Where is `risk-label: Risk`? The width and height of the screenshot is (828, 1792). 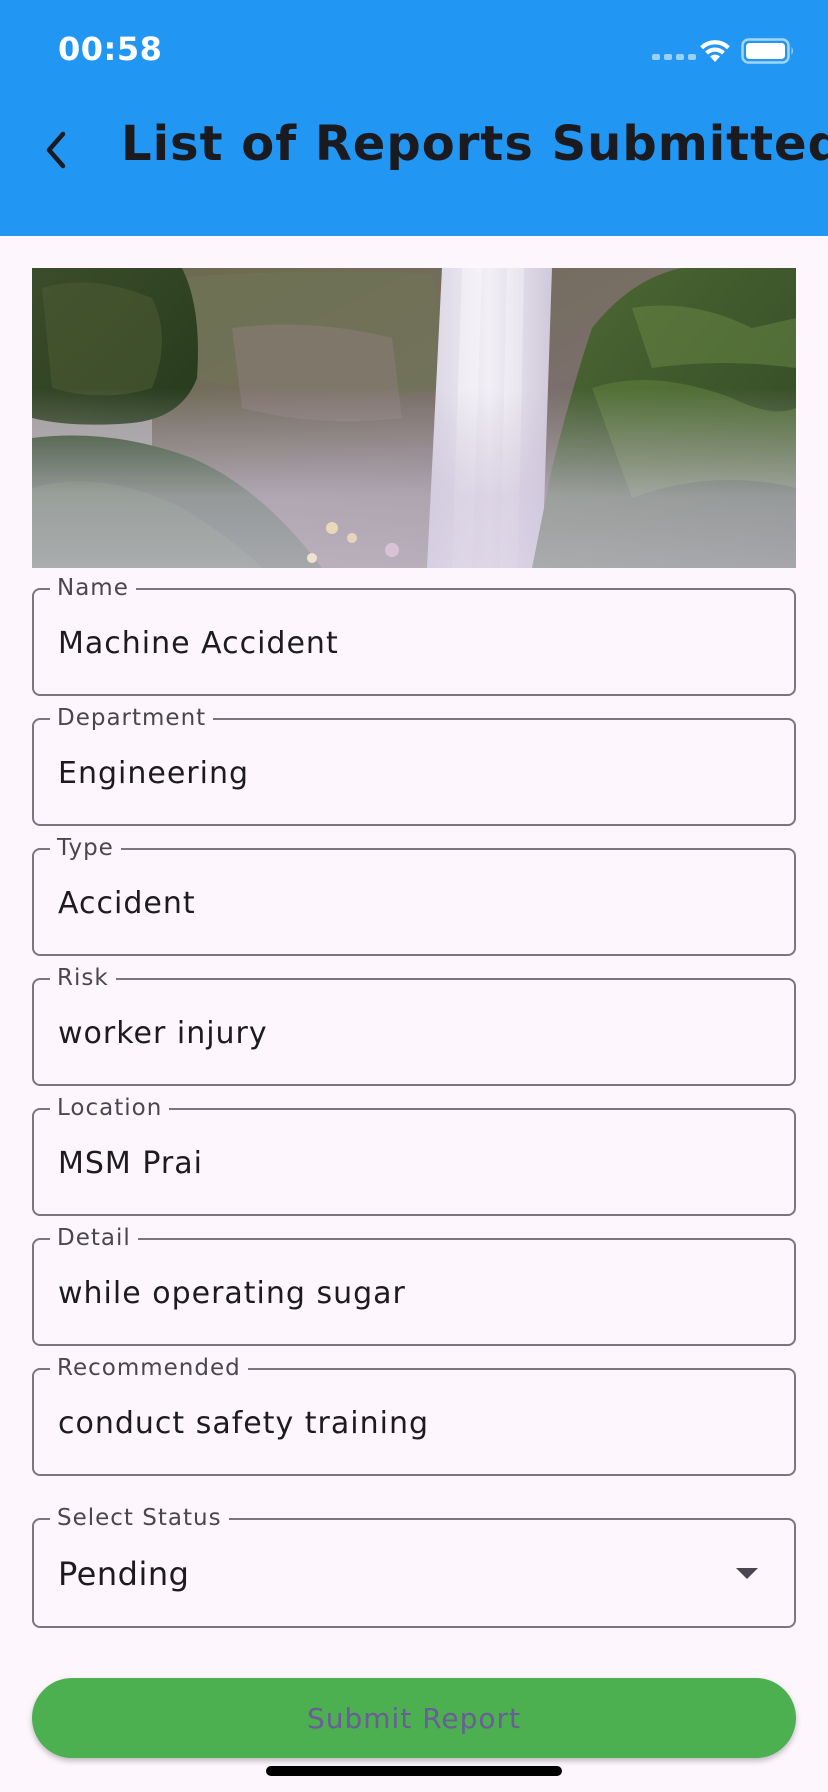 risk-label: Risk is located at coordinates (83, 978).